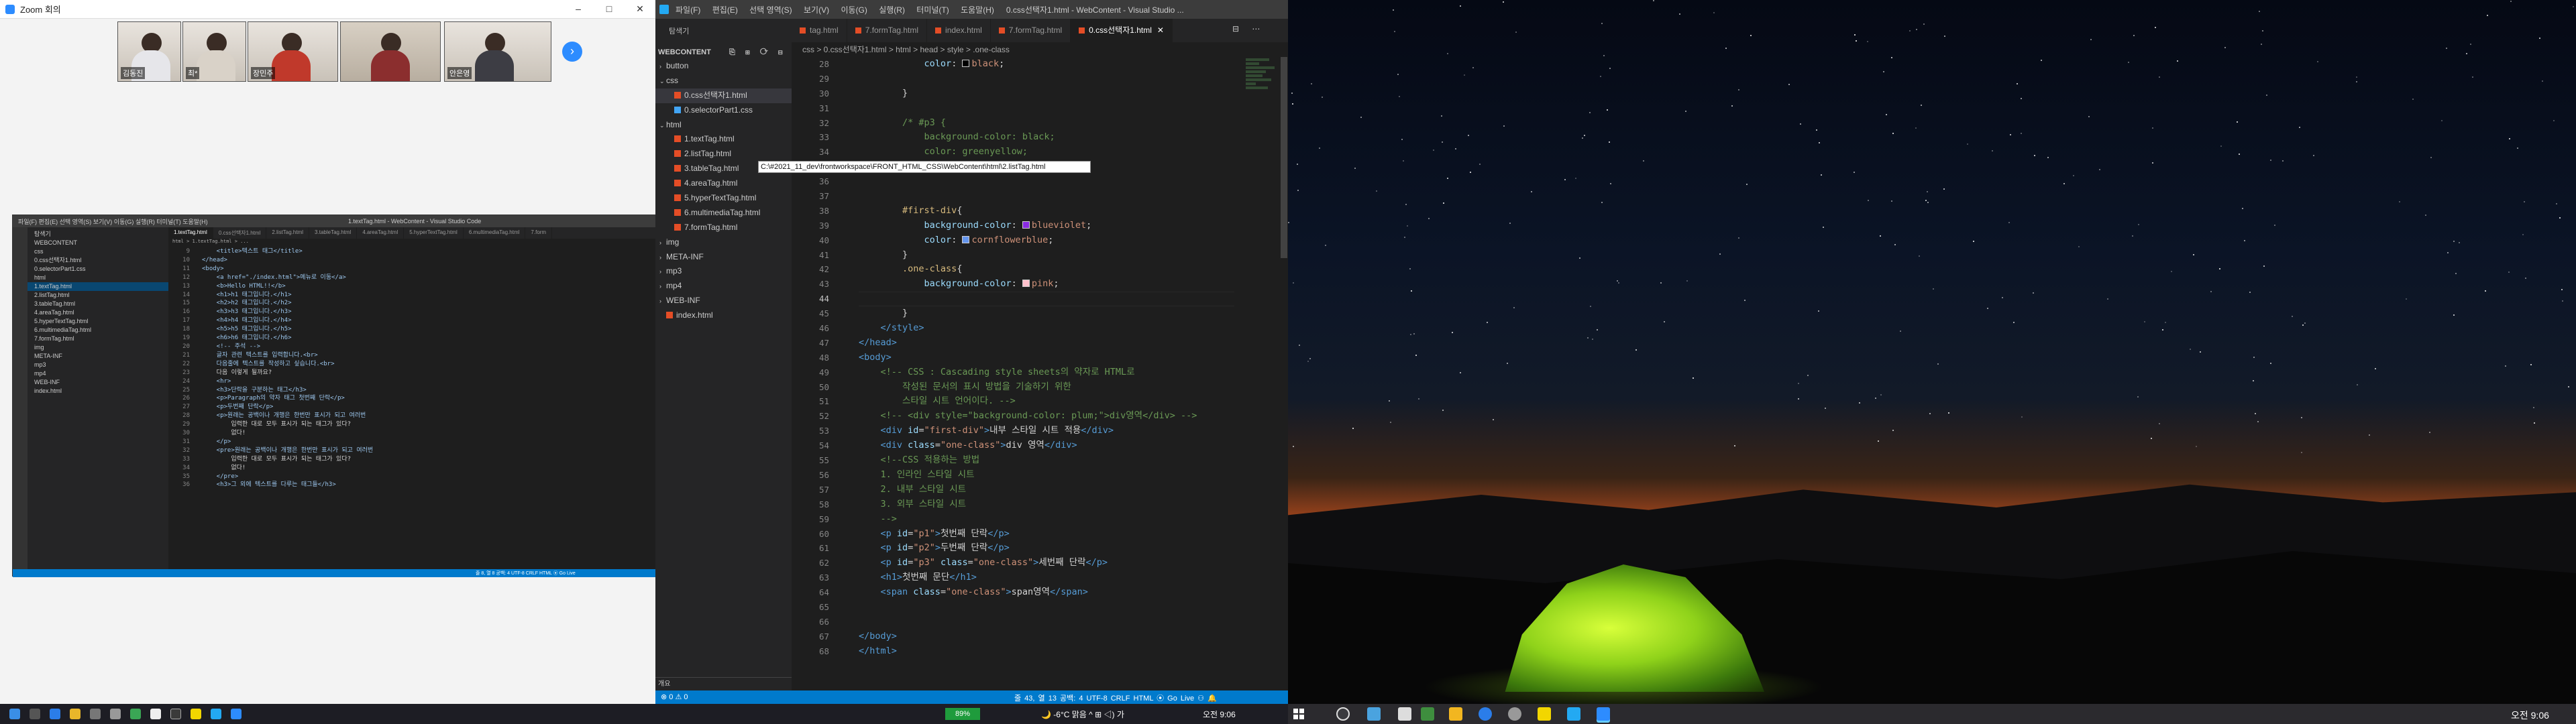  I want to click on mini-tab: 5.hyperTextTag.html, so click(434, 233).